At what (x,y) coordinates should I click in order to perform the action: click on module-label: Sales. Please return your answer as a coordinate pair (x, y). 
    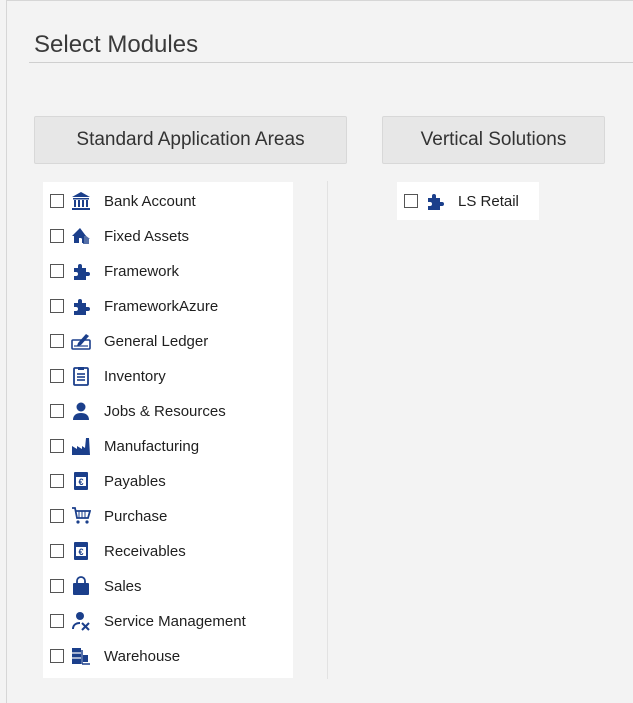
    Looking at the image, I should click on (123, 586).